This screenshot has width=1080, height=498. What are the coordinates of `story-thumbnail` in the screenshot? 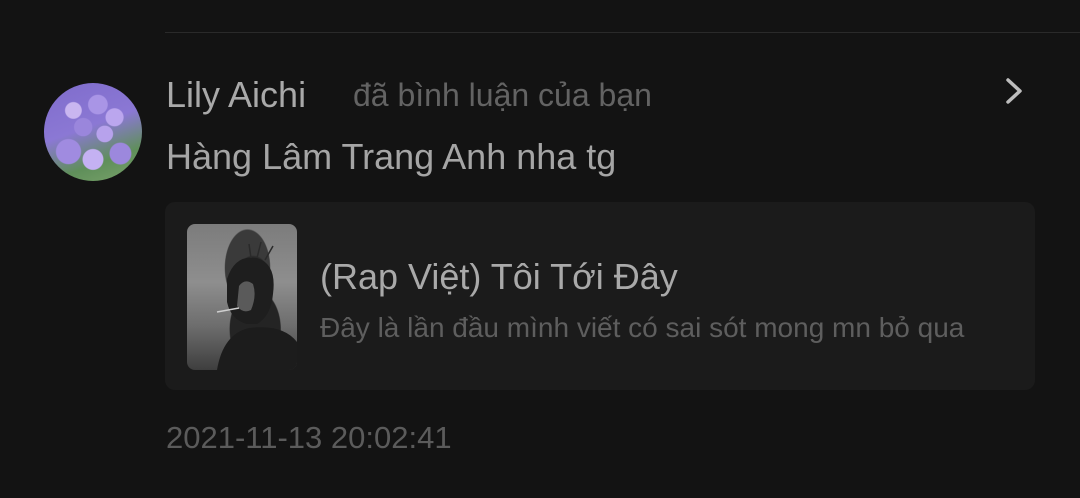 It's located at (242, 297).